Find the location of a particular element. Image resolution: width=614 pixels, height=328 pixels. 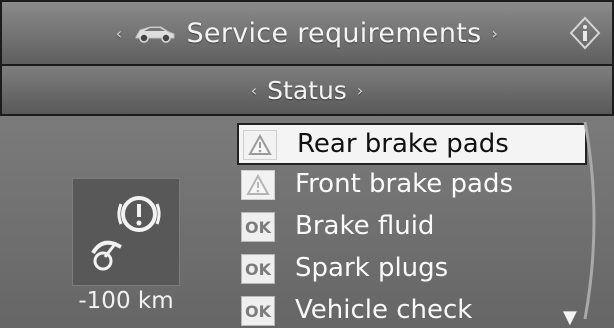

header-title-group: ‹ Service requirements › is located at coordinates (307, 33).